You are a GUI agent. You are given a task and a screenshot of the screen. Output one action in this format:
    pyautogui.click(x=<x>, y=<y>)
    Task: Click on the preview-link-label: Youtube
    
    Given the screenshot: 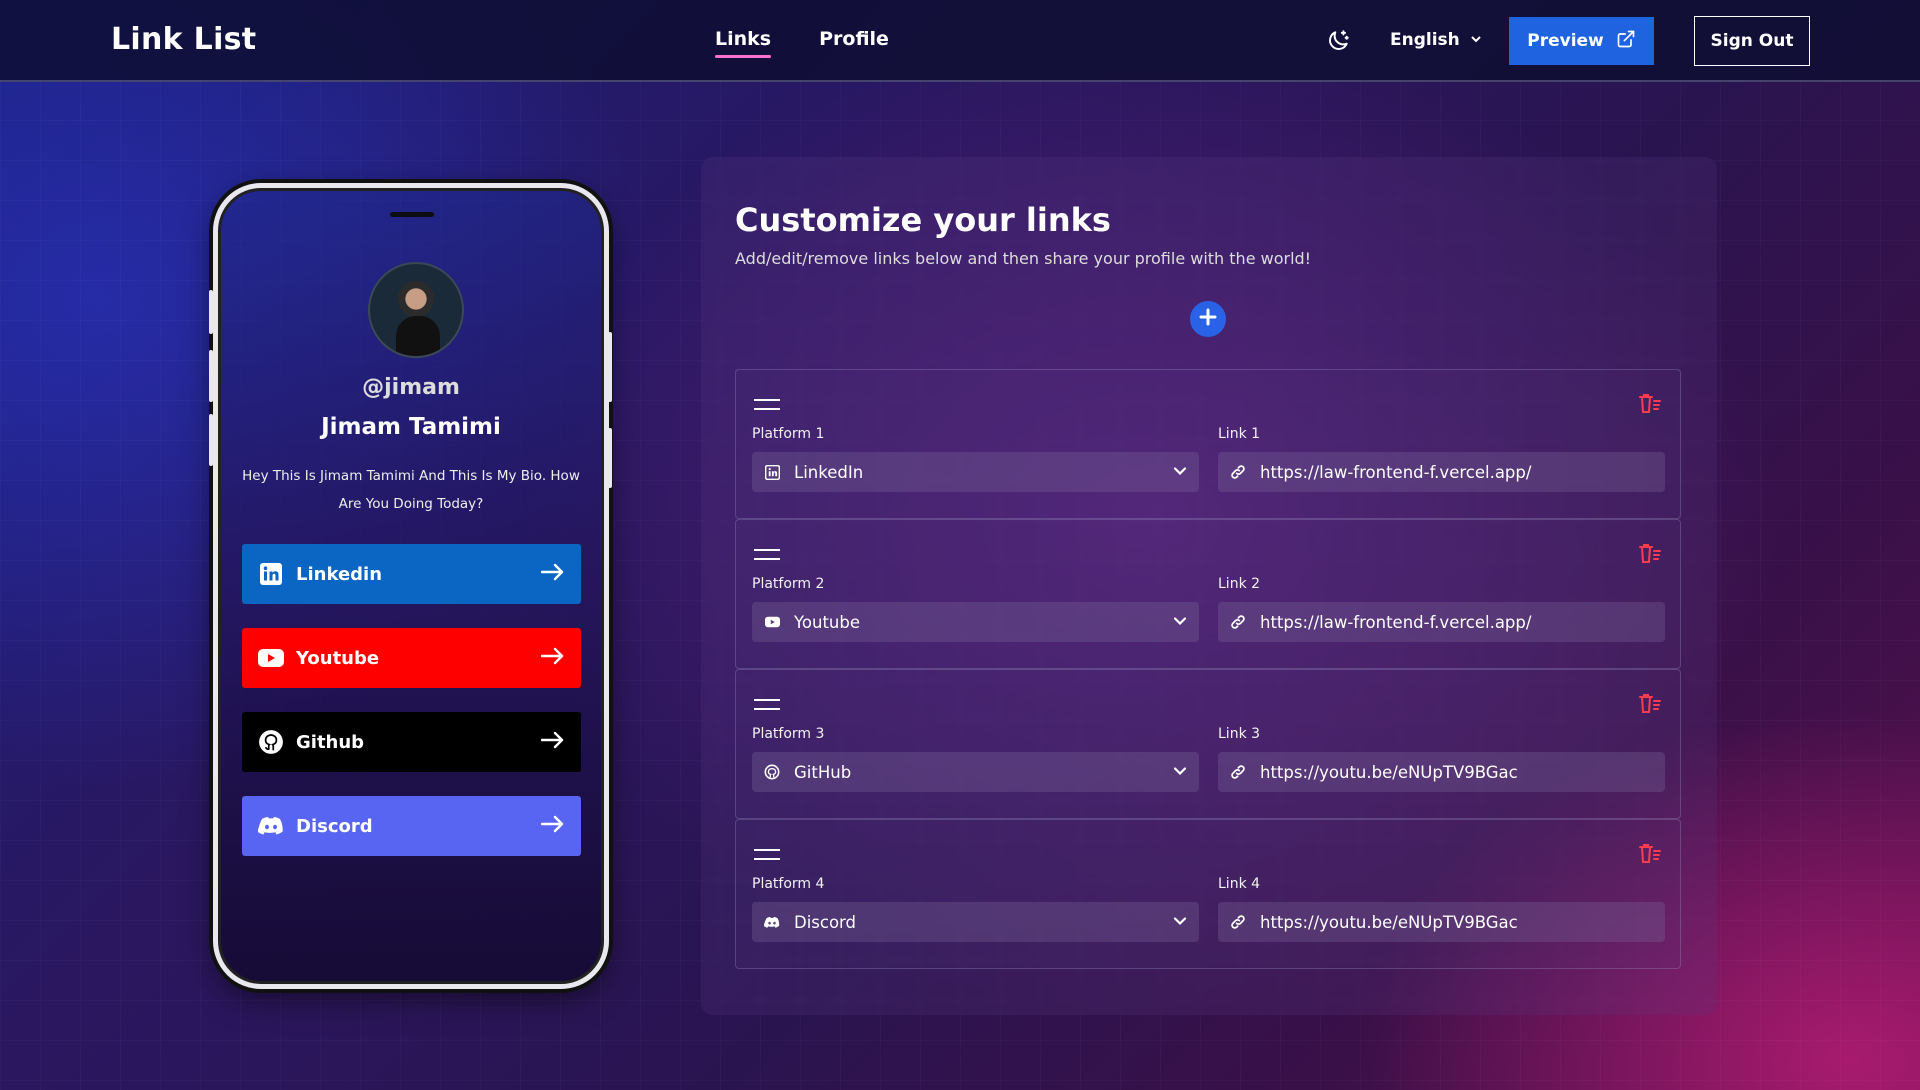 What is the action you would take?
    pyautogui.click(x=338, y=658)
    